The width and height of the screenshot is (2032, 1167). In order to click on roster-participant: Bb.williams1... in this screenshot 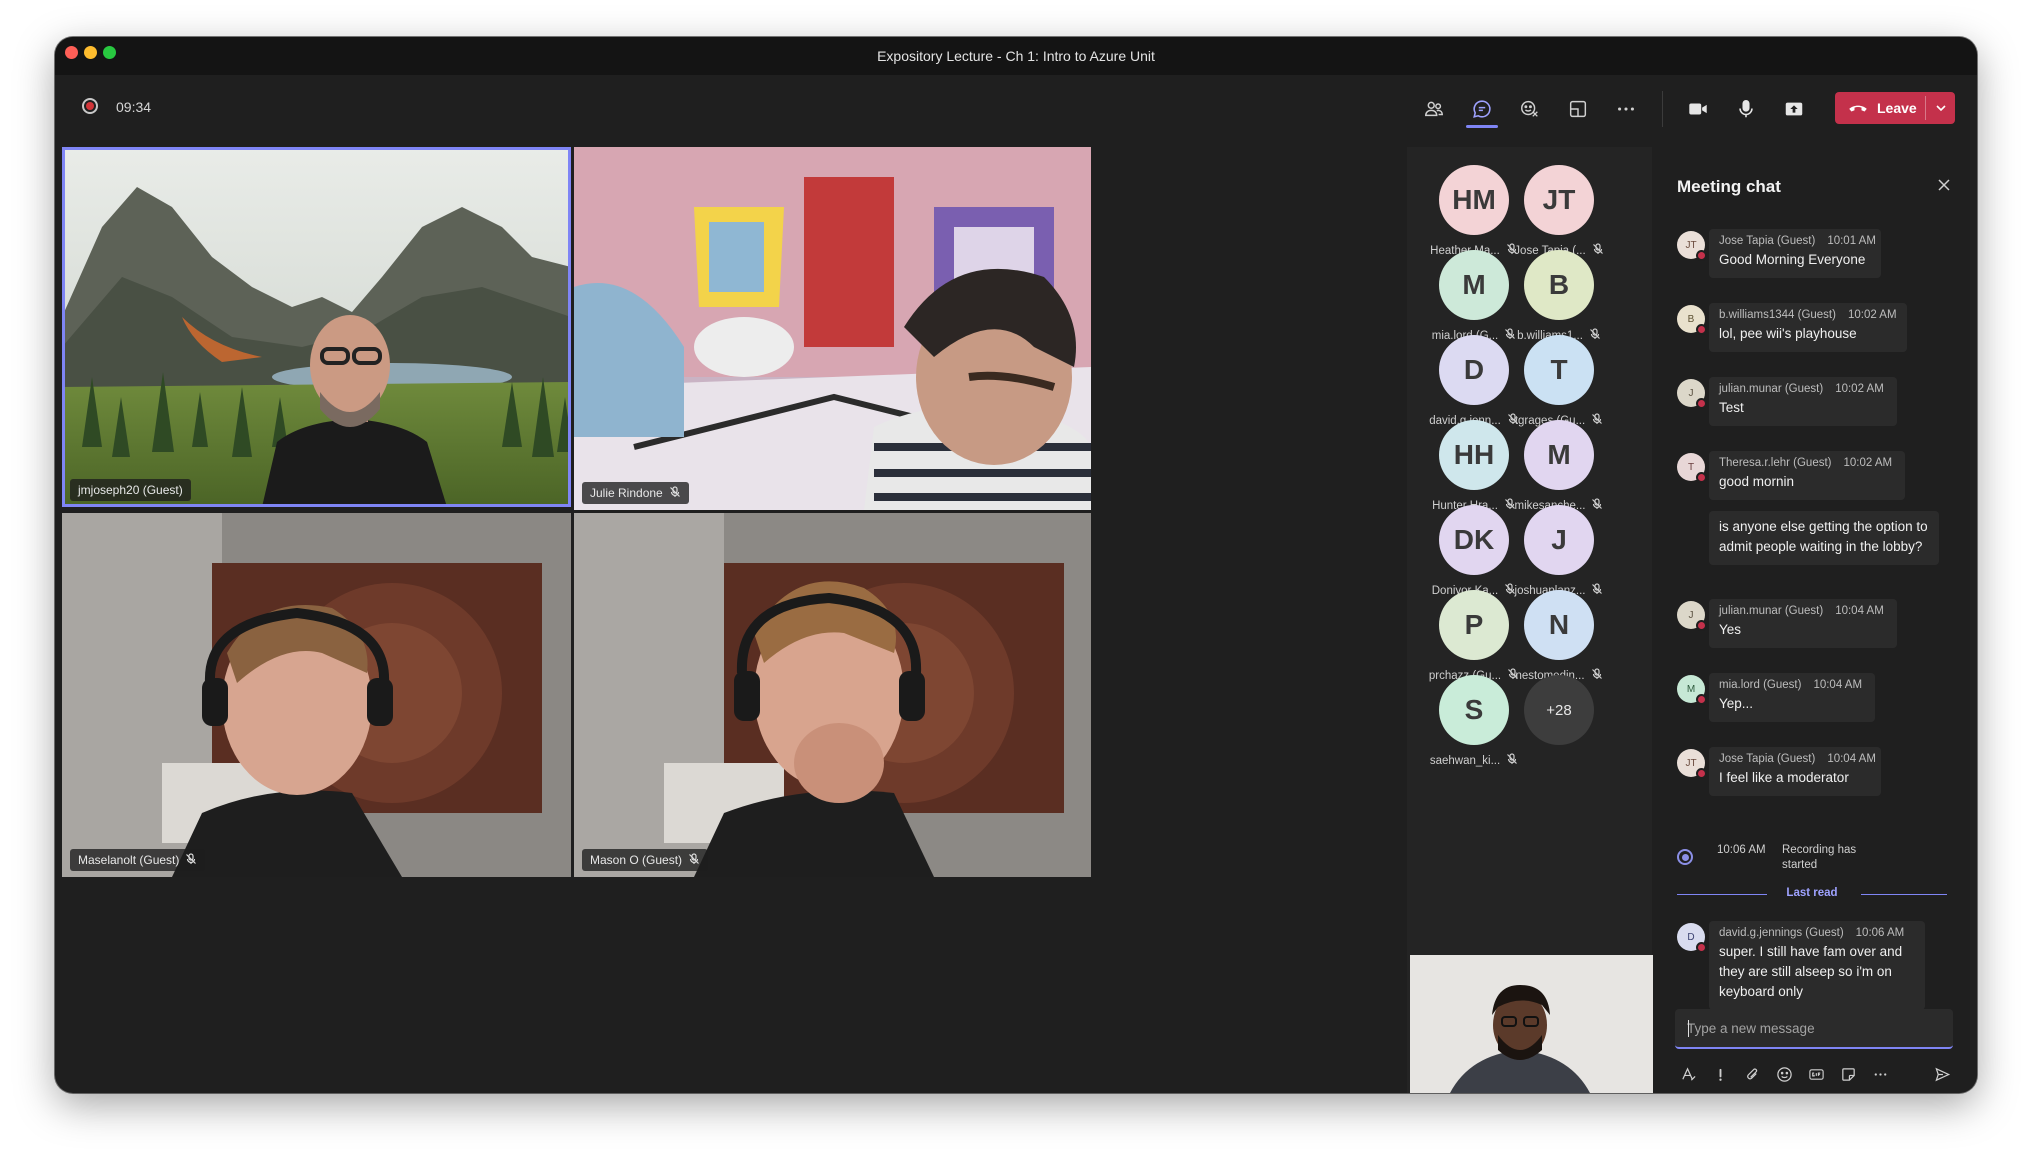, I will do `click(1559, 296)`.